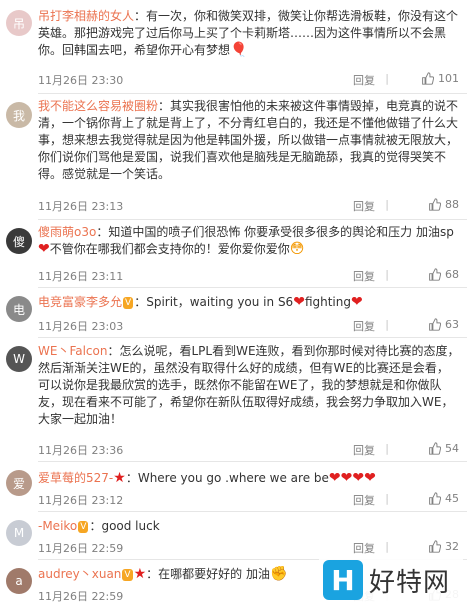 The height and width of the screenshot is (608, 467). Describe the element at coordinates (169, 249) in the screenshot. I see `comment-content-2: 不管你在哪我们都会支持你的！爱你爱你爱你` at that location.